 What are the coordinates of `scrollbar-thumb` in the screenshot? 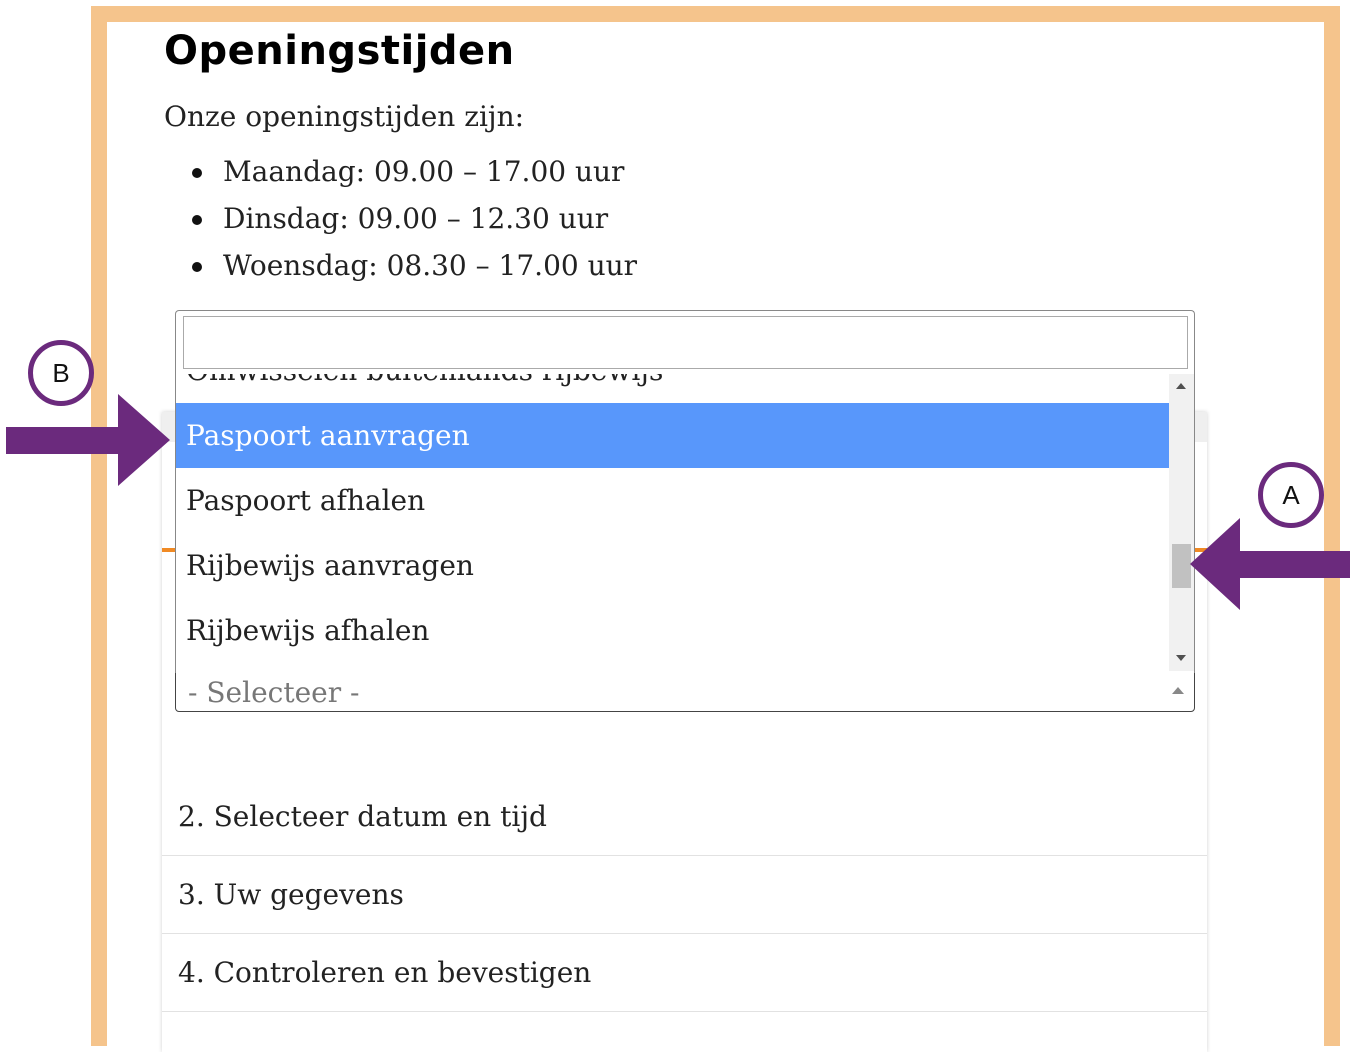 It's located at (1181, 566).